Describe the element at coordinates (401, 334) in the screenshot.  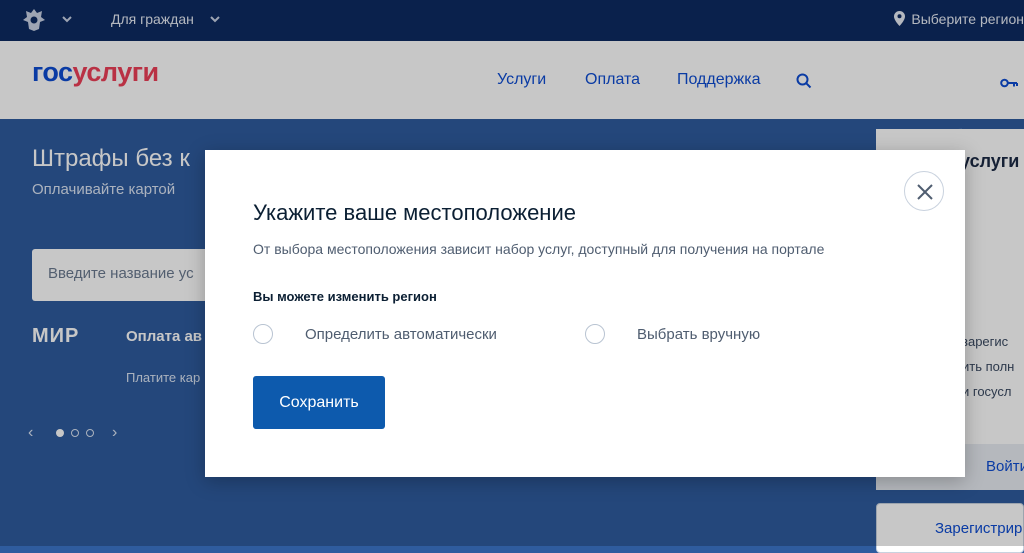
I see `radio-label: Определить автоматически` at that location.